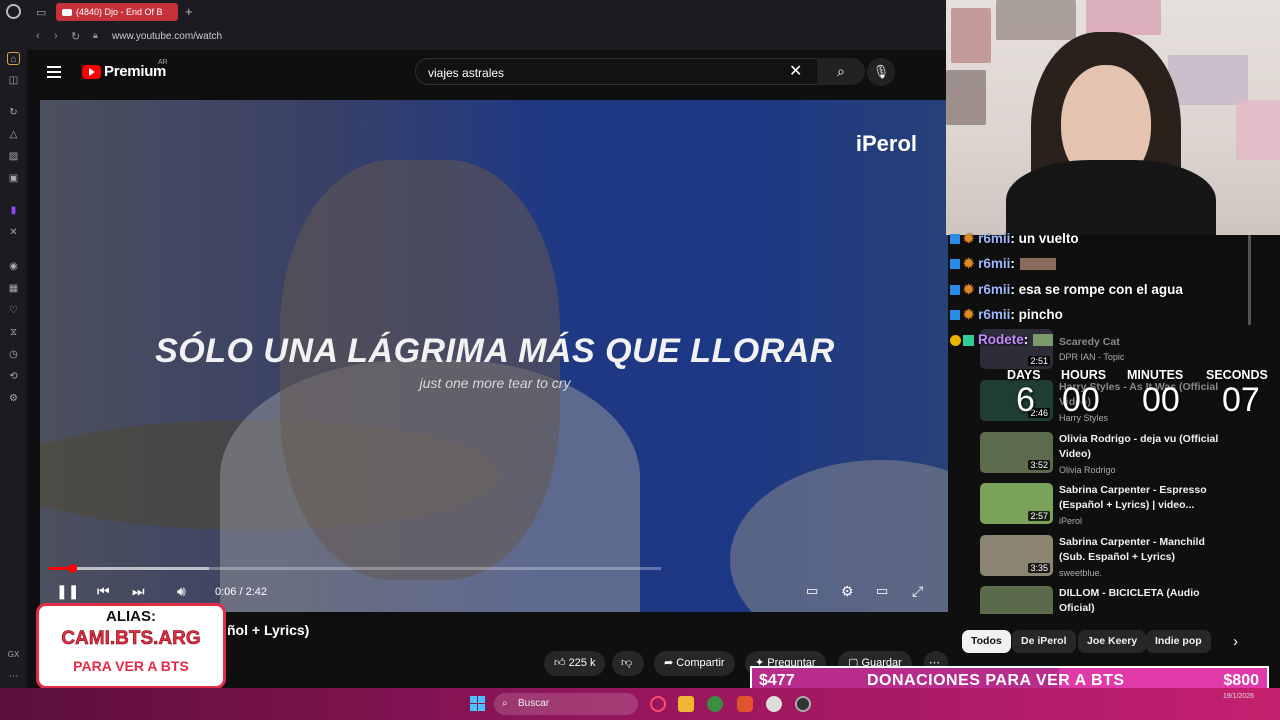 The image size is (1280, 720). I want to click on alias-overlay: ALIAS: CAMI.BTS.ARG PARA VER A BTS, so click(131, 646).